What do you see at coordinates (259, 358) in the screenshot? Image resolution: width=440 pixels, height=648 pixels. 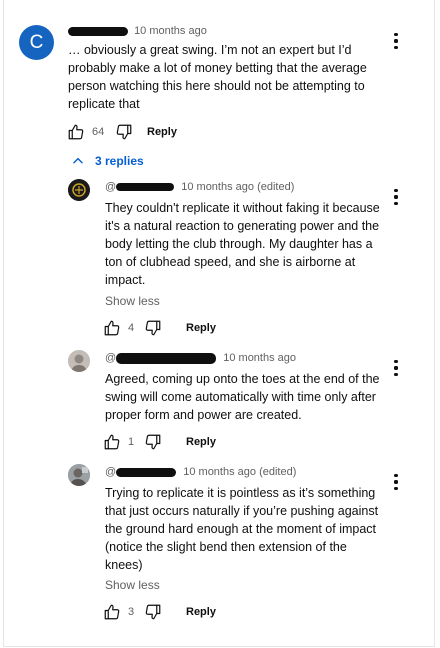 I see `reply-time: 10 months ago` at bounding box center [259, 358].